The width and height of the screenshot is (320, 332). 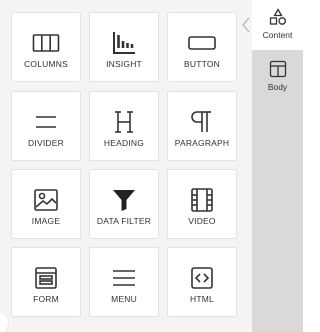 What do you see at coordinates (46, 299) in the screenshot?
I see `form-label: FORM` at bounding box center [46, 299].